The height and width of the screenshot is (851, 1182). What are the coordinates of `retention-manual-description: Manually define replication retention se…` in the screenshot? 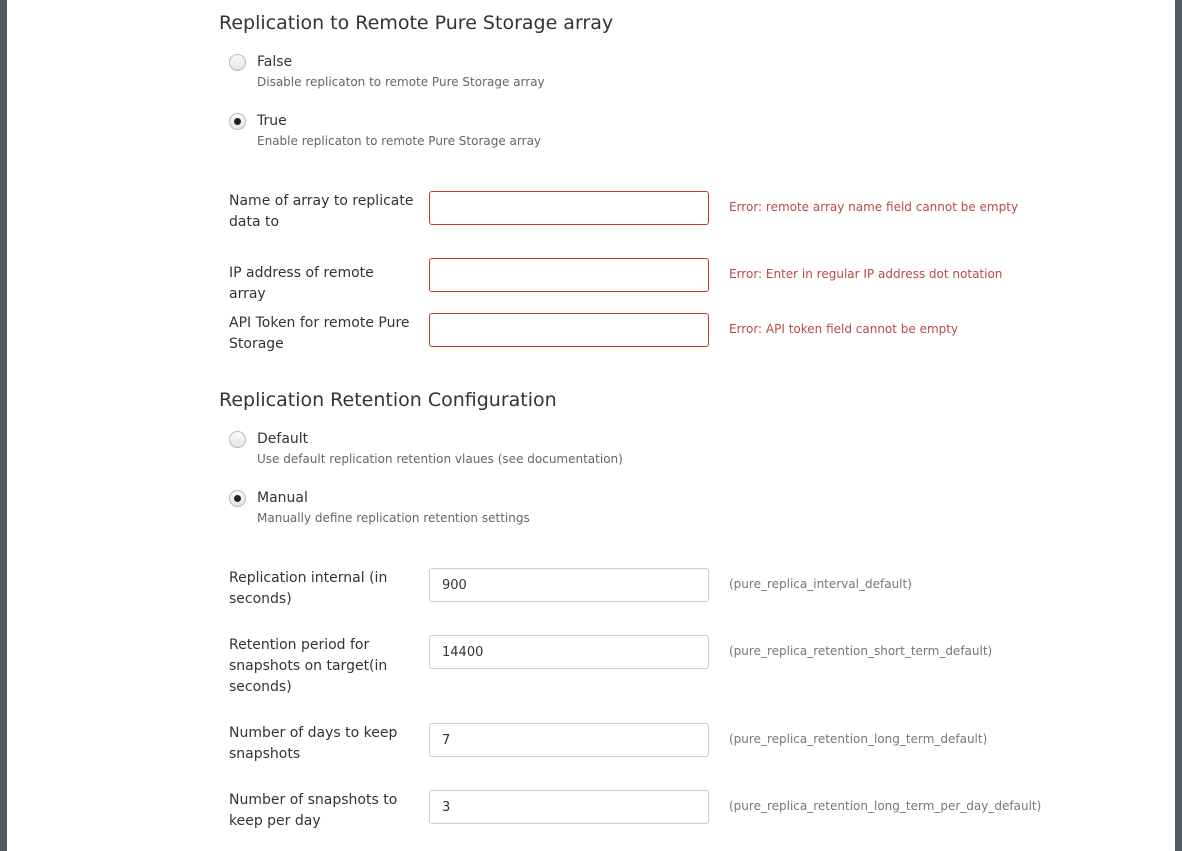 It's located at (393, 518).